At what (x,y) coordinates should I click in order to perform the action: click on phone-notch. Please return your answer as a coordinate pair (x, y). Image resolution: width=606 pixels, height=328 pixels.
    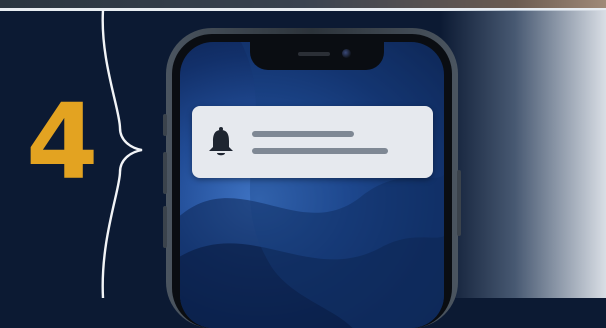
    Looking at the image, I should click on (317, 56).